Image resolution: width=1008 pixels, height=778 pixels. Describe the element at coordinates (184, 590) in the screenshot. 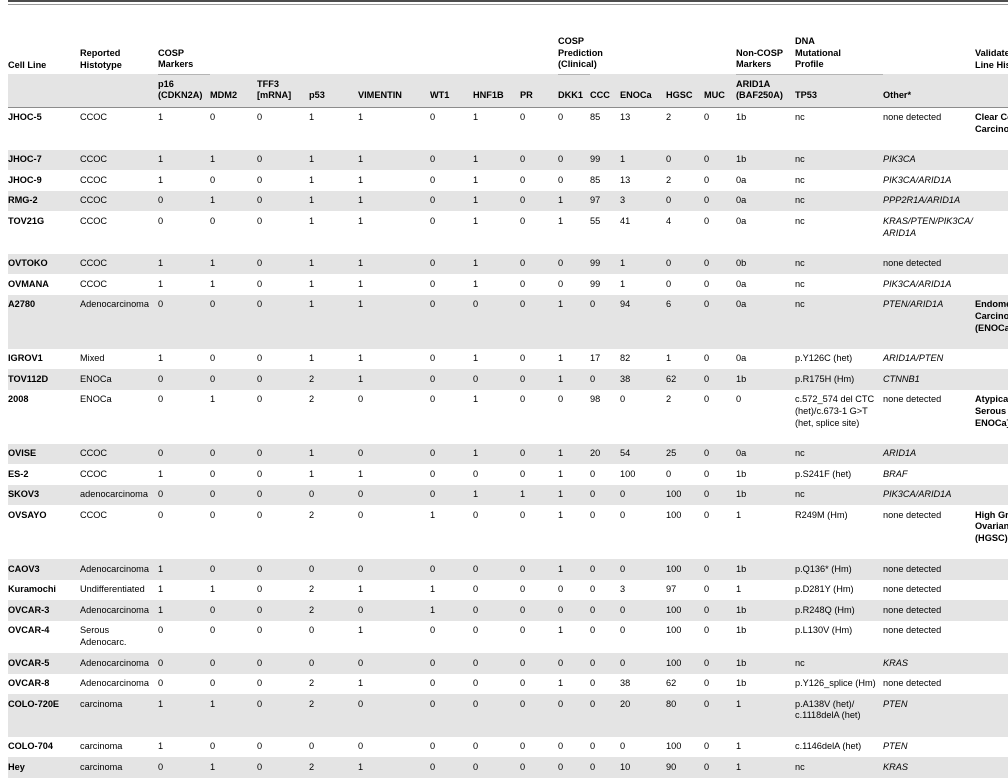

I see `p16: 1` at that location.